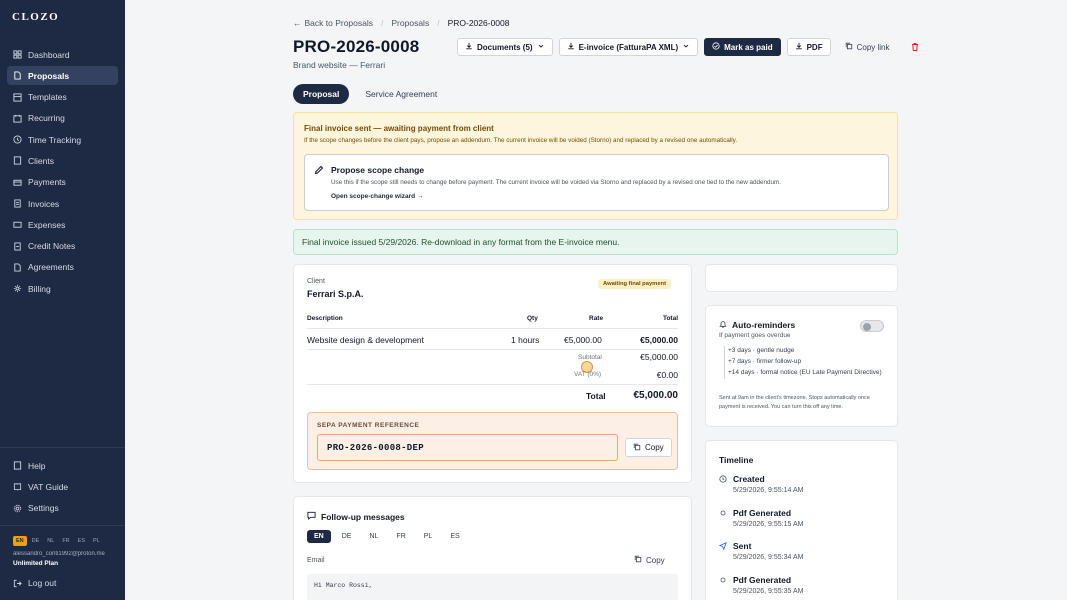 This screenshot has width=1067, height=600. What do you see at coordinates (467, 447) in the screenshot?
I see `sepa-reference-field: PRO-2026-0008-DEP` at bounding box center [467, 447].